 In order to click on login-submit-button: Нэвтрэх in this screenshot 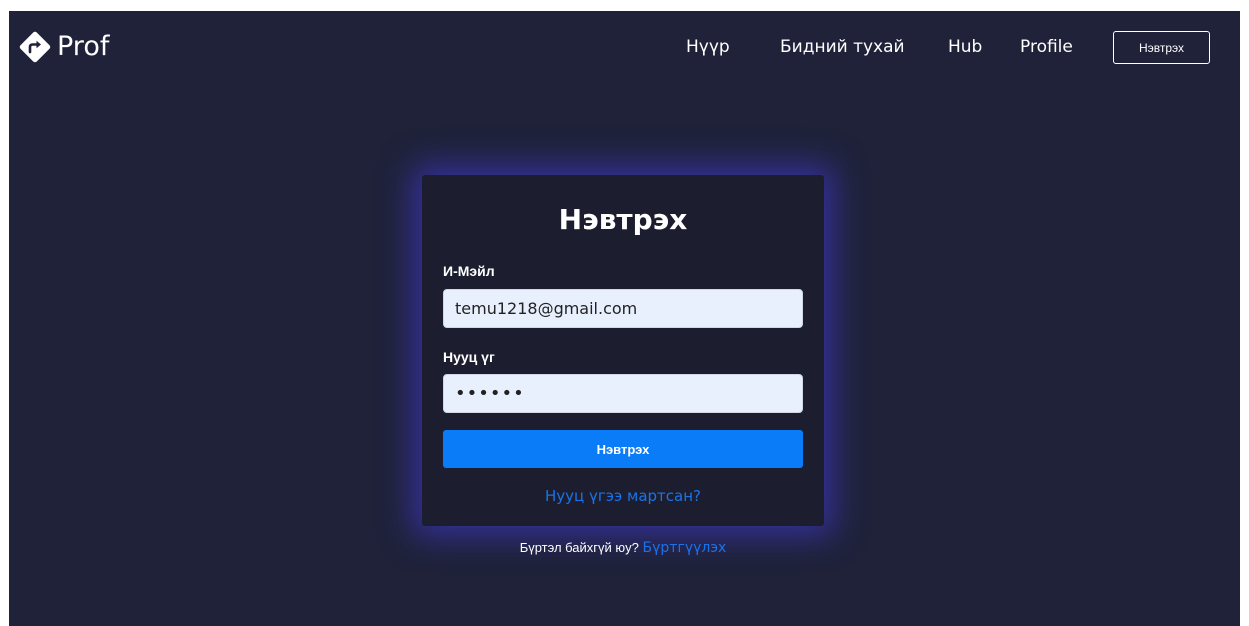, I will do `click(623, 449)`.